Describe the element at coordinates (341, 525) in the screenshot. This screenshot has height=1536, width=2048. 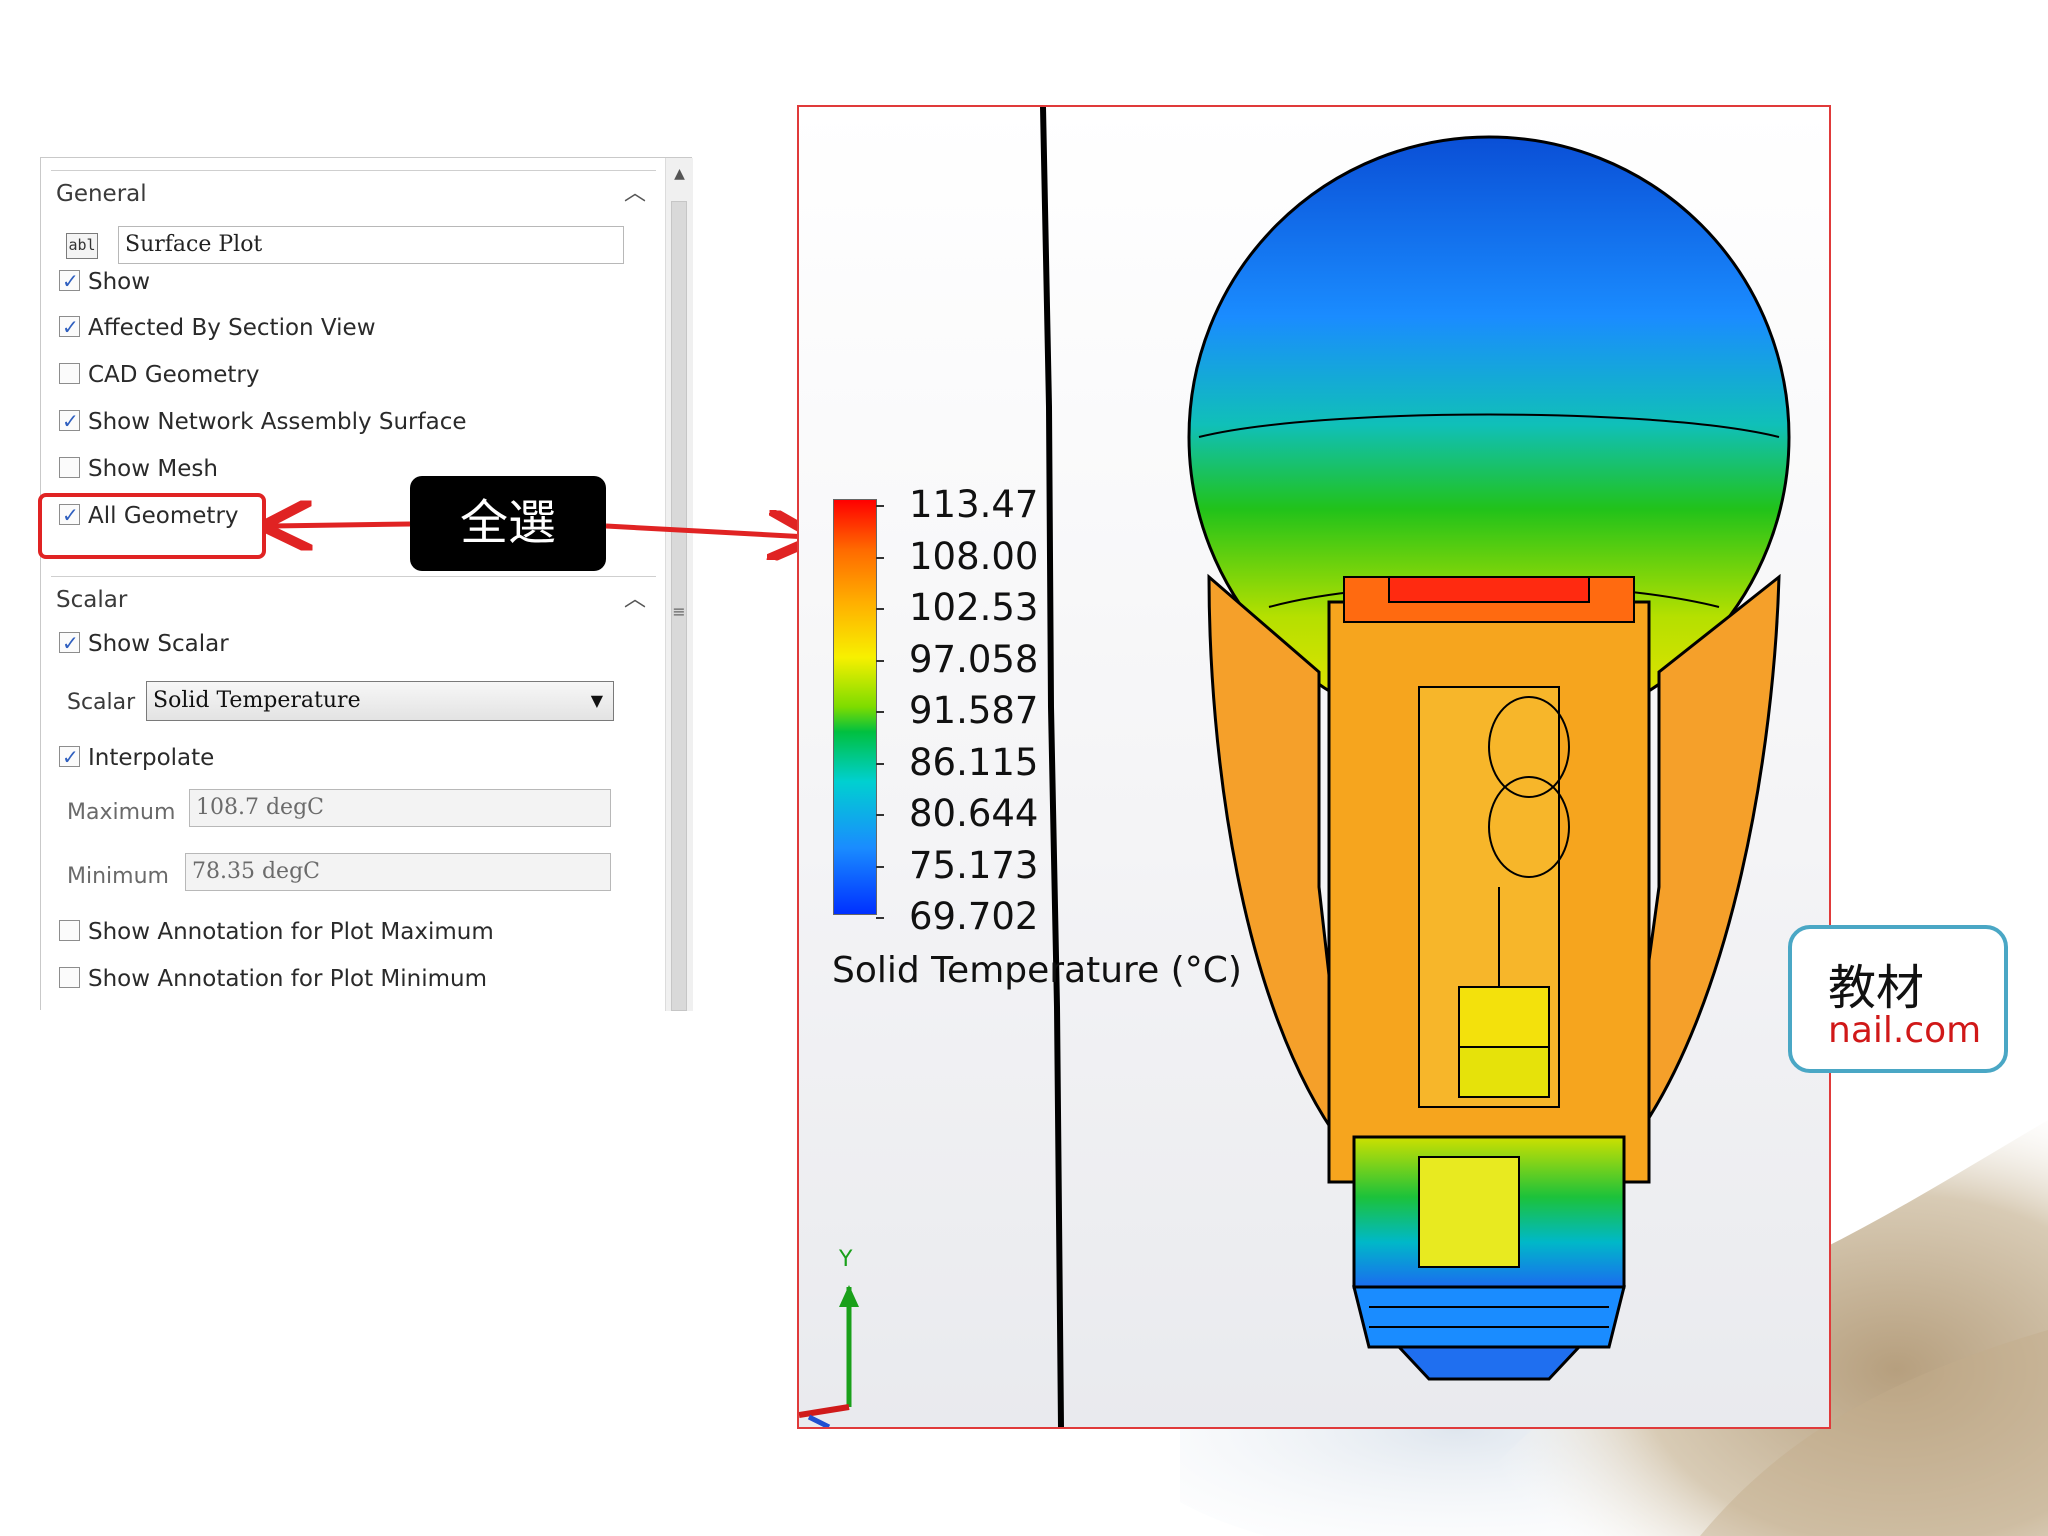
I see `left-arrow` at that location.